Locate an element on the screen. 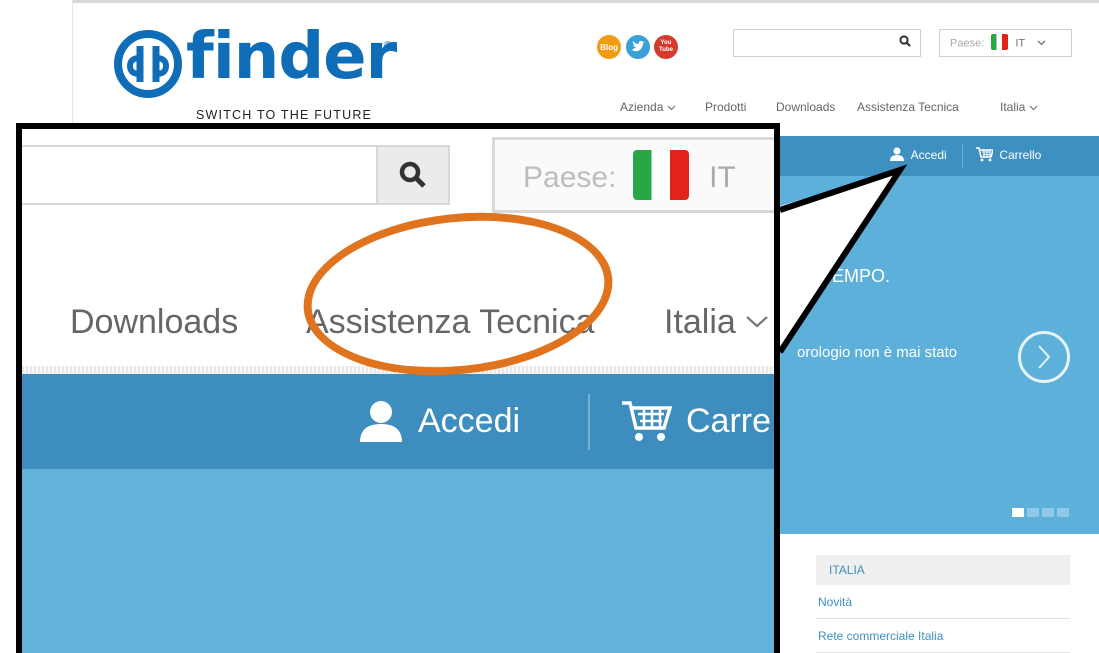  sidebar-item-novita: Novità is located at coordinates (943, 602).